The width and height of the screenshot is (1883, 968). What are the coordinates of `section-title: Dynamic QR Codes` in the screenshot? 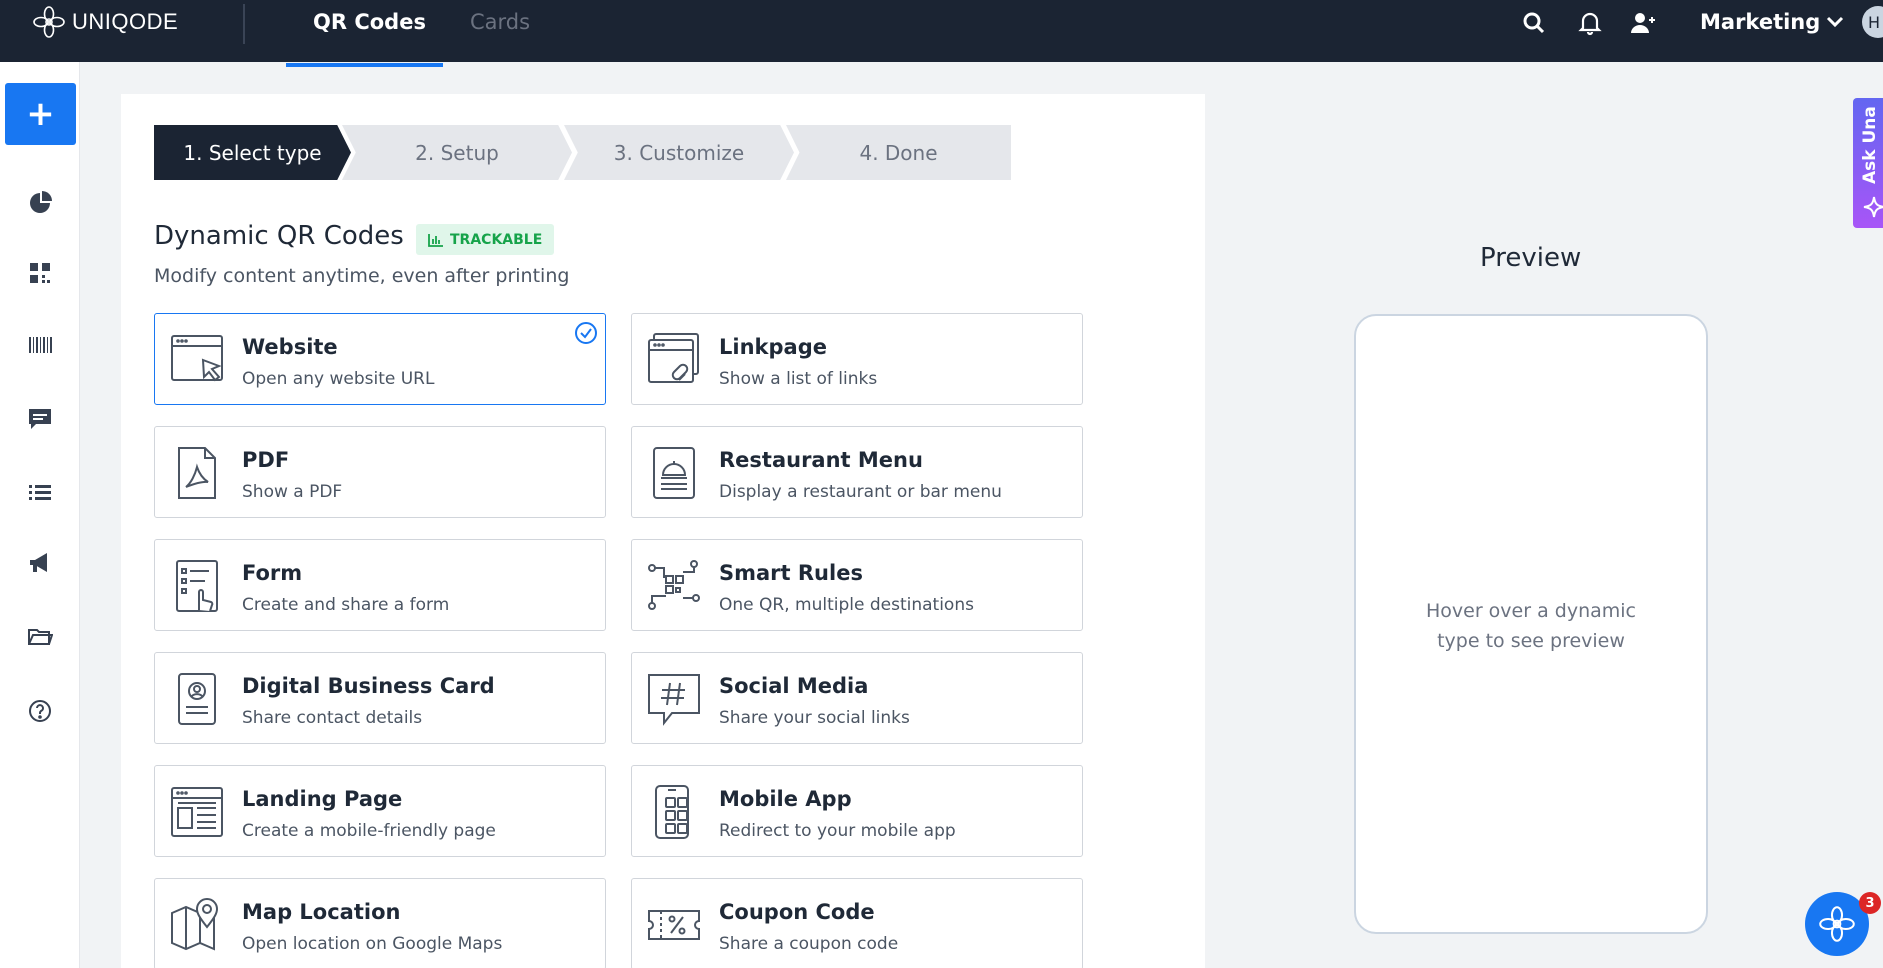 It's located at (279, 236).